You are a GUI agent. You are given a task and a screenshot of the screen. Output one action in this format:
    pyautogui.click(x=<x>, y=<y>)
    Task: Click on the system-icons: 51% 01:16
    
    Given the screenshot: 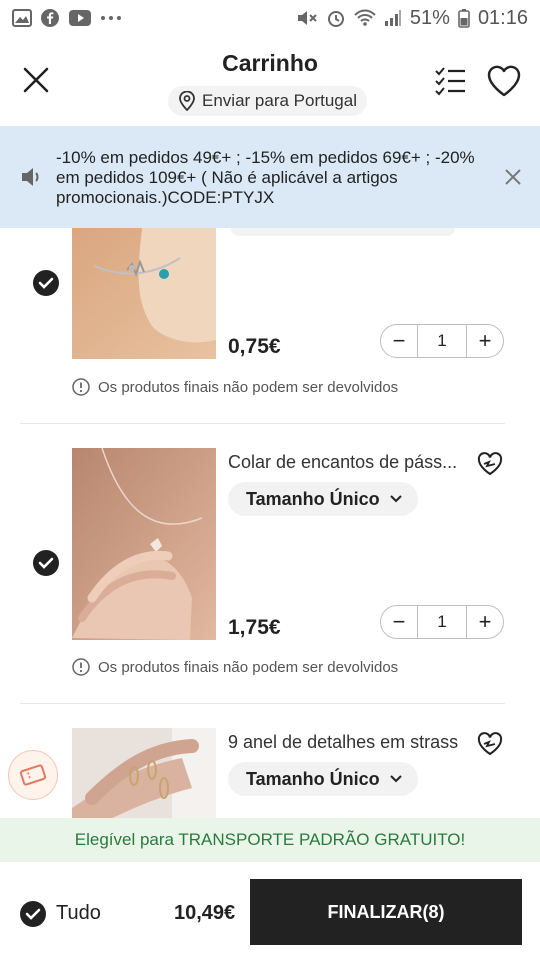 What is the action you would take?
    pyautogui.click(x=412, y=18)
    